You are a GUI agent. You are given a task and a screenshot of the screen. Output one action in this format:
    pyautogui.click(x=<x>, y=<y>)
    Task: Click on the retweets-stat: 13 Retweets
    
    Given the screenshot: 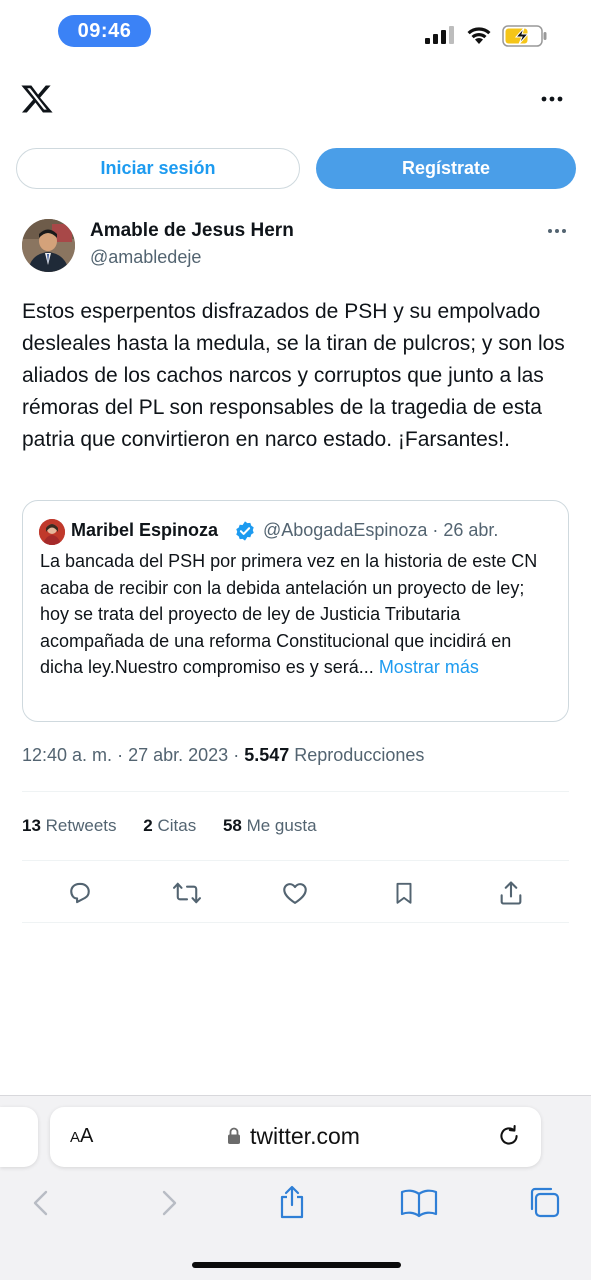 What is the action you would take?
    pyautogui.click(x=69, y=825)
    